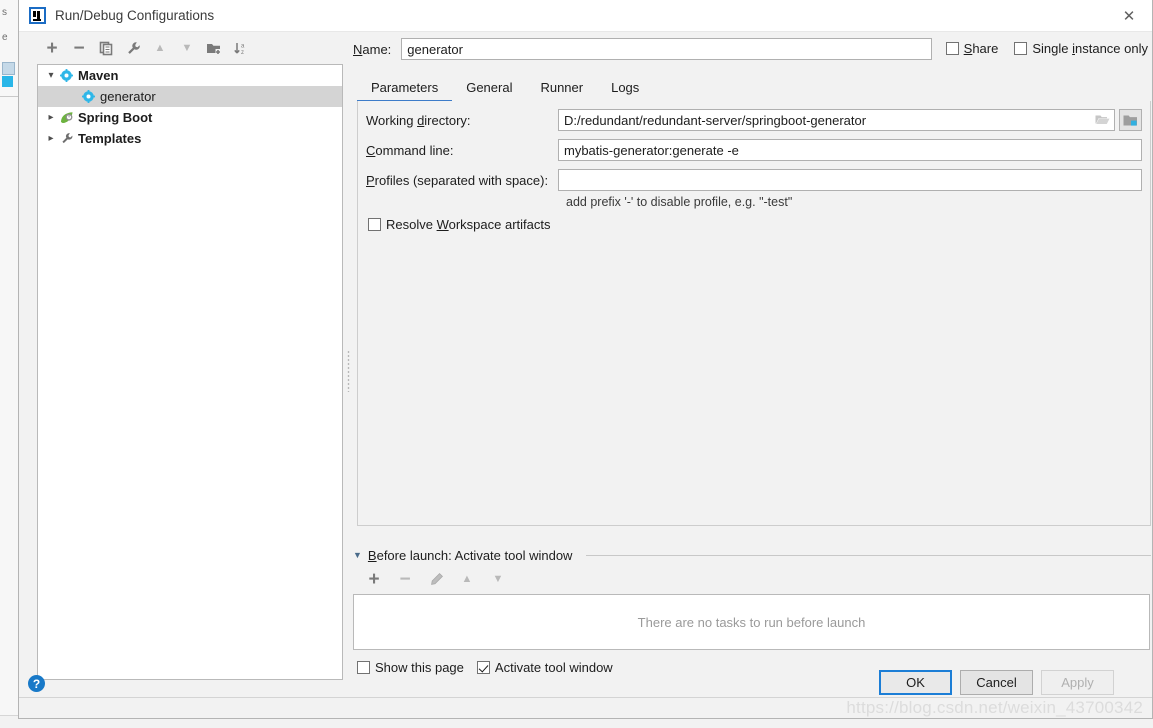 The width and height of the screenshot is (1153, 728). What do you see at coordinates (1090, 48) in the screenshot?
I see `single-instance-only-checkbox-label: Single instance only` at bounding box center [1090, 48].